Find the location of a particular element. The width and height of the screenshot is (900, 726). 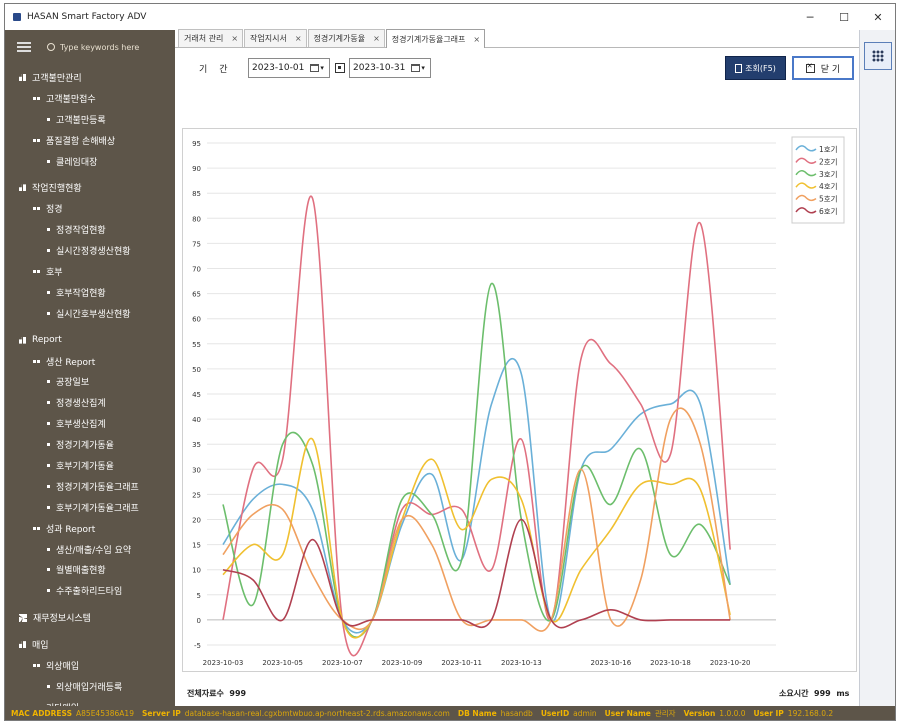

sidebar-item: 호부생산집계 is located at coordinates (90, 423).